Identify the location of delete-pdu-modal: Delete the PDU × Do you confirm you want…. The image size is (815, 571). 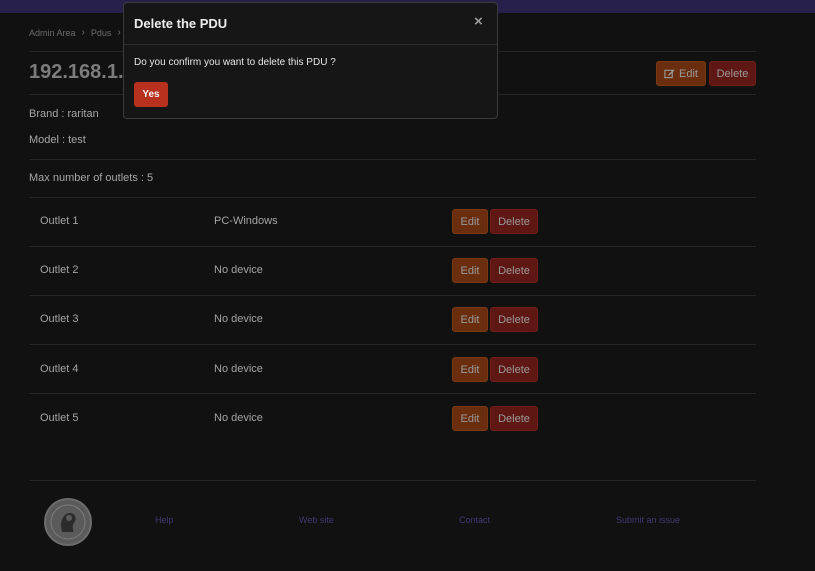
(310, 60).